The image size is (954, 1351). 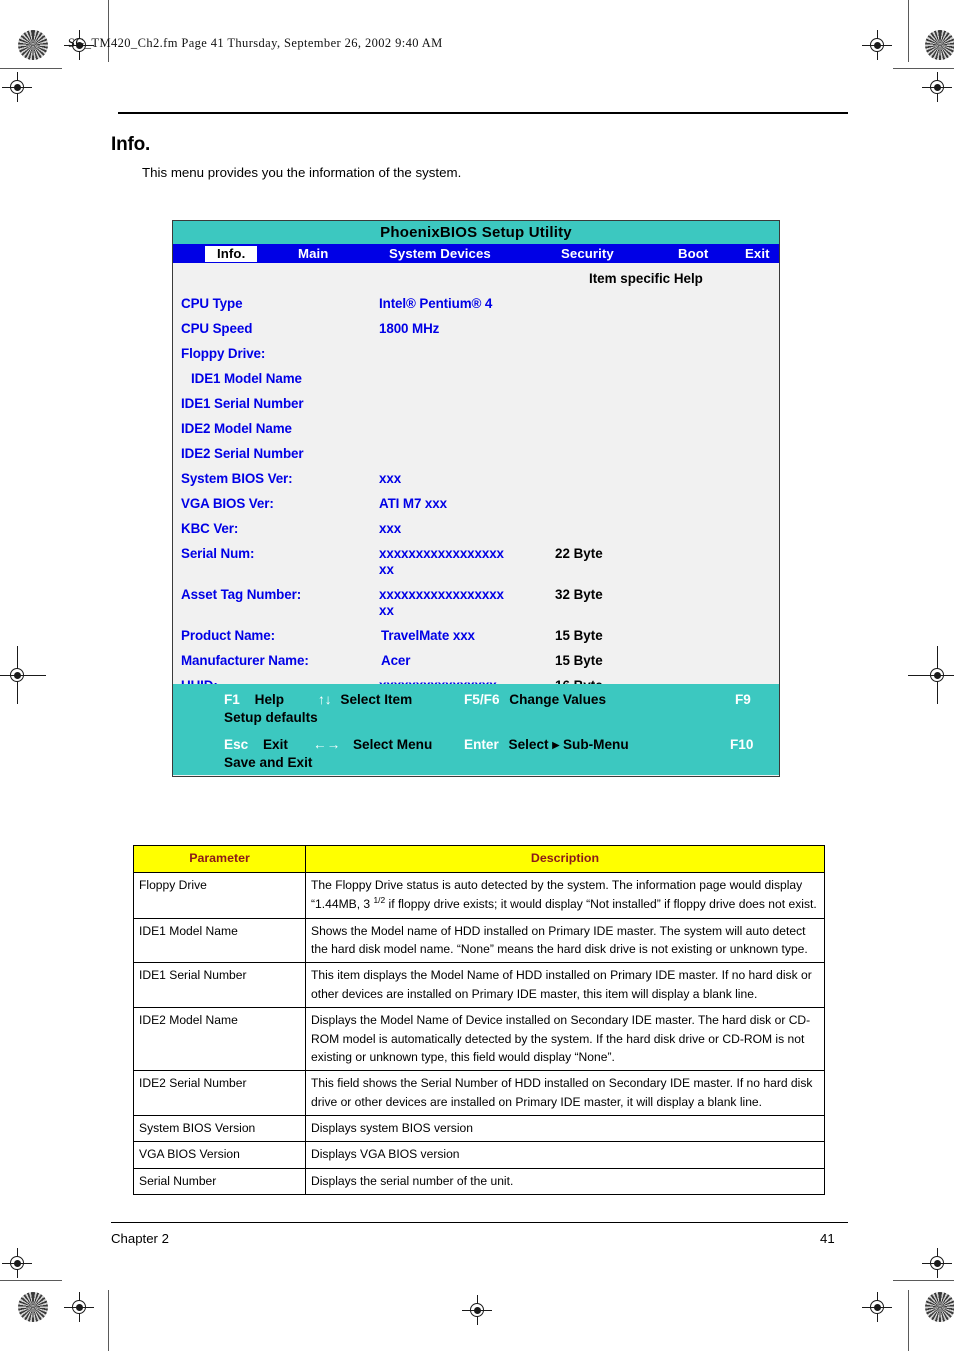 What do you see at coordinates (17, 1263) in the screenshot?
I see `registration-mark-left-lower` at bounding box center [17, 1263].